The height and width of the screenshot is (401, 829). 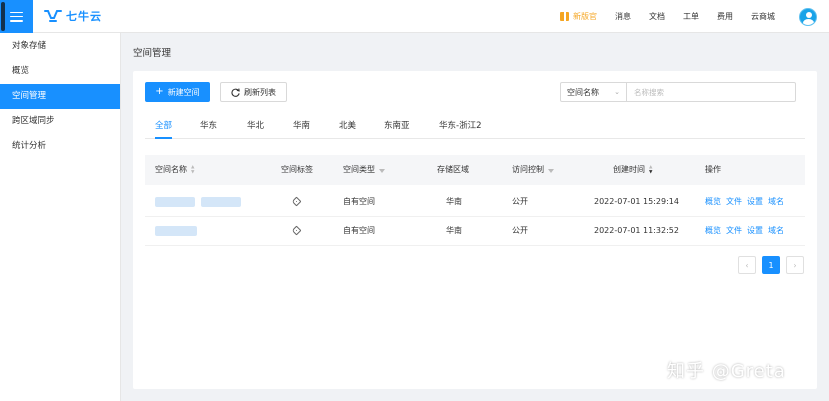 I want to click on refresh-label: 刷新列表, so click(x=260, y=92).